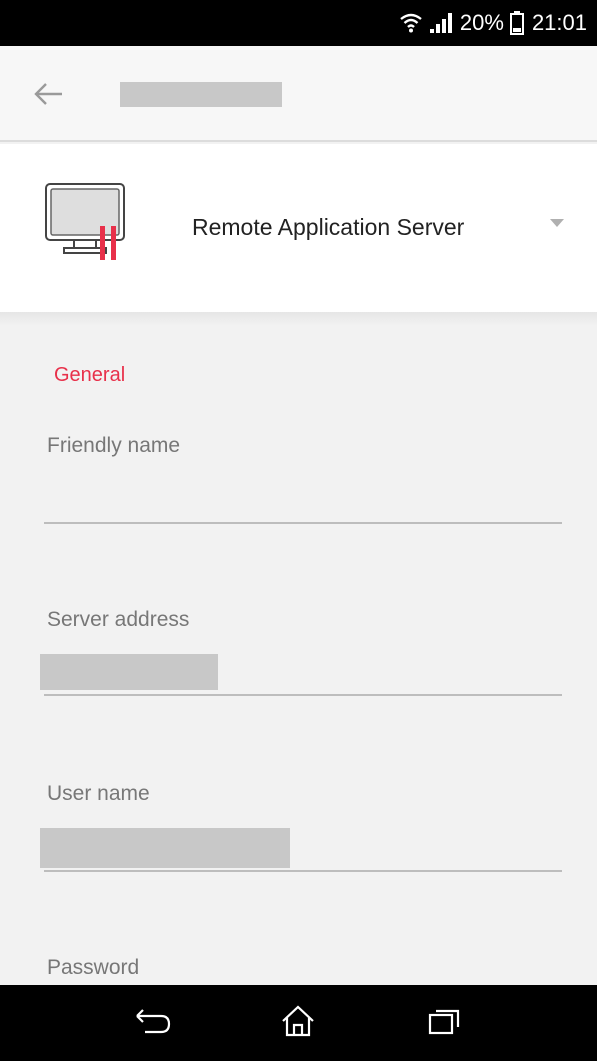 This screenshot has width=597, height=1061. I want to click on page-title-redacted, so click(201, 94).